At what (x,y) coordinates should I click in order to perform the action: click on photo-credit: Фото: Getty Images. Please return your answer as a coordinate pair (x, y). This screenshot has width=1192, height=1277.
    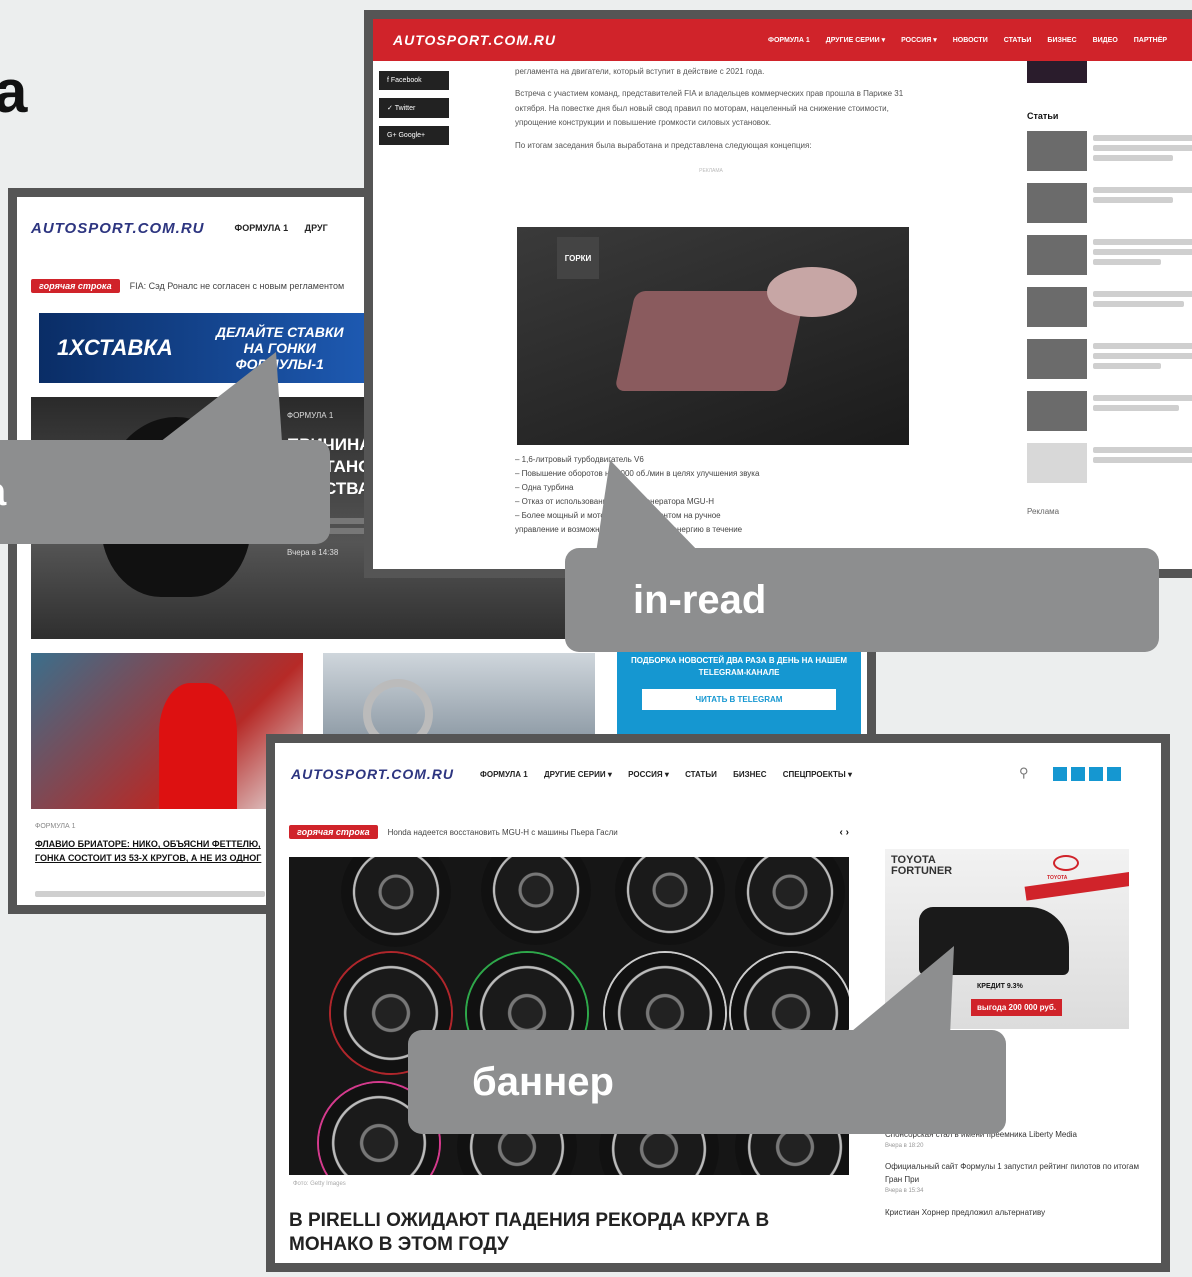
    Looking at the image, I should click on (319, 1184).